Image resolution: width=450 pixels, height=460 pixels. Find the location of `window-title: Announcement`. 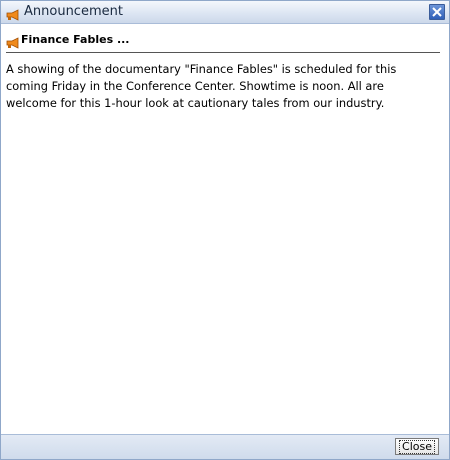

window-title: Announcement is located at coordinates (73, 11).